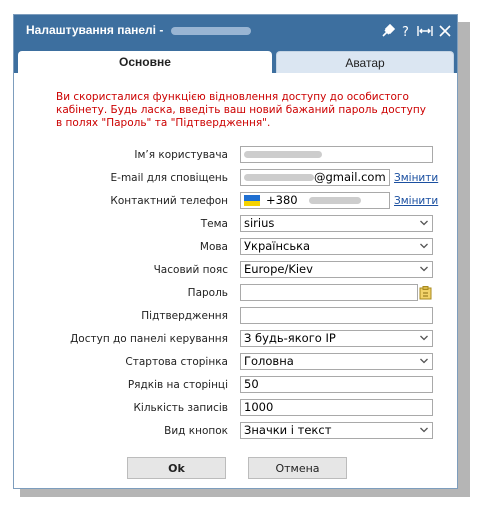  Describe the element at coordinates (235, 247) in the screenshot. I see `row-language: Мова Українська` at that location.